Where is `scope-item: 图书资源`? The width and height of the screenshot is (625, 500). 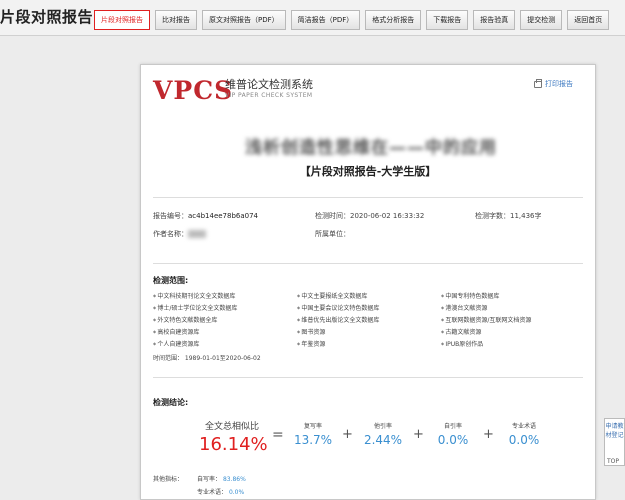 scope-item: 图书资源 is located at coordinates (311, 331).